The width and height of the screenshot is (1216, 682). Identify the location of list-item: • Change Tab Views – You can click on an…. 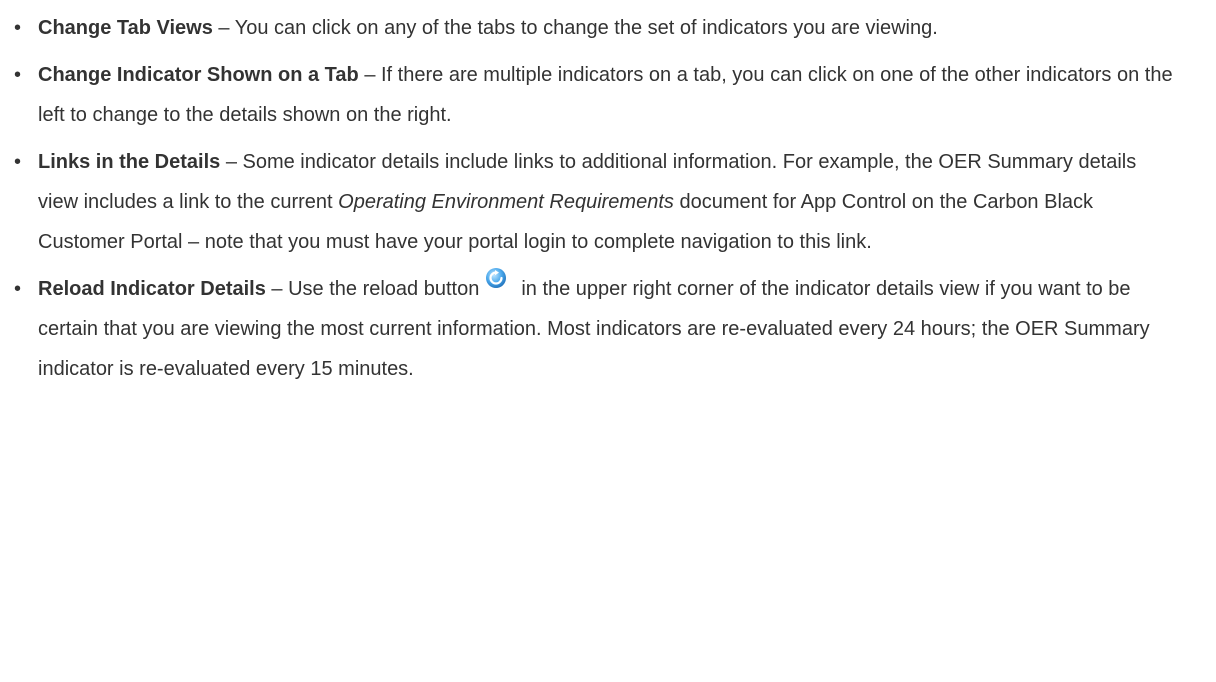
(608, 28).